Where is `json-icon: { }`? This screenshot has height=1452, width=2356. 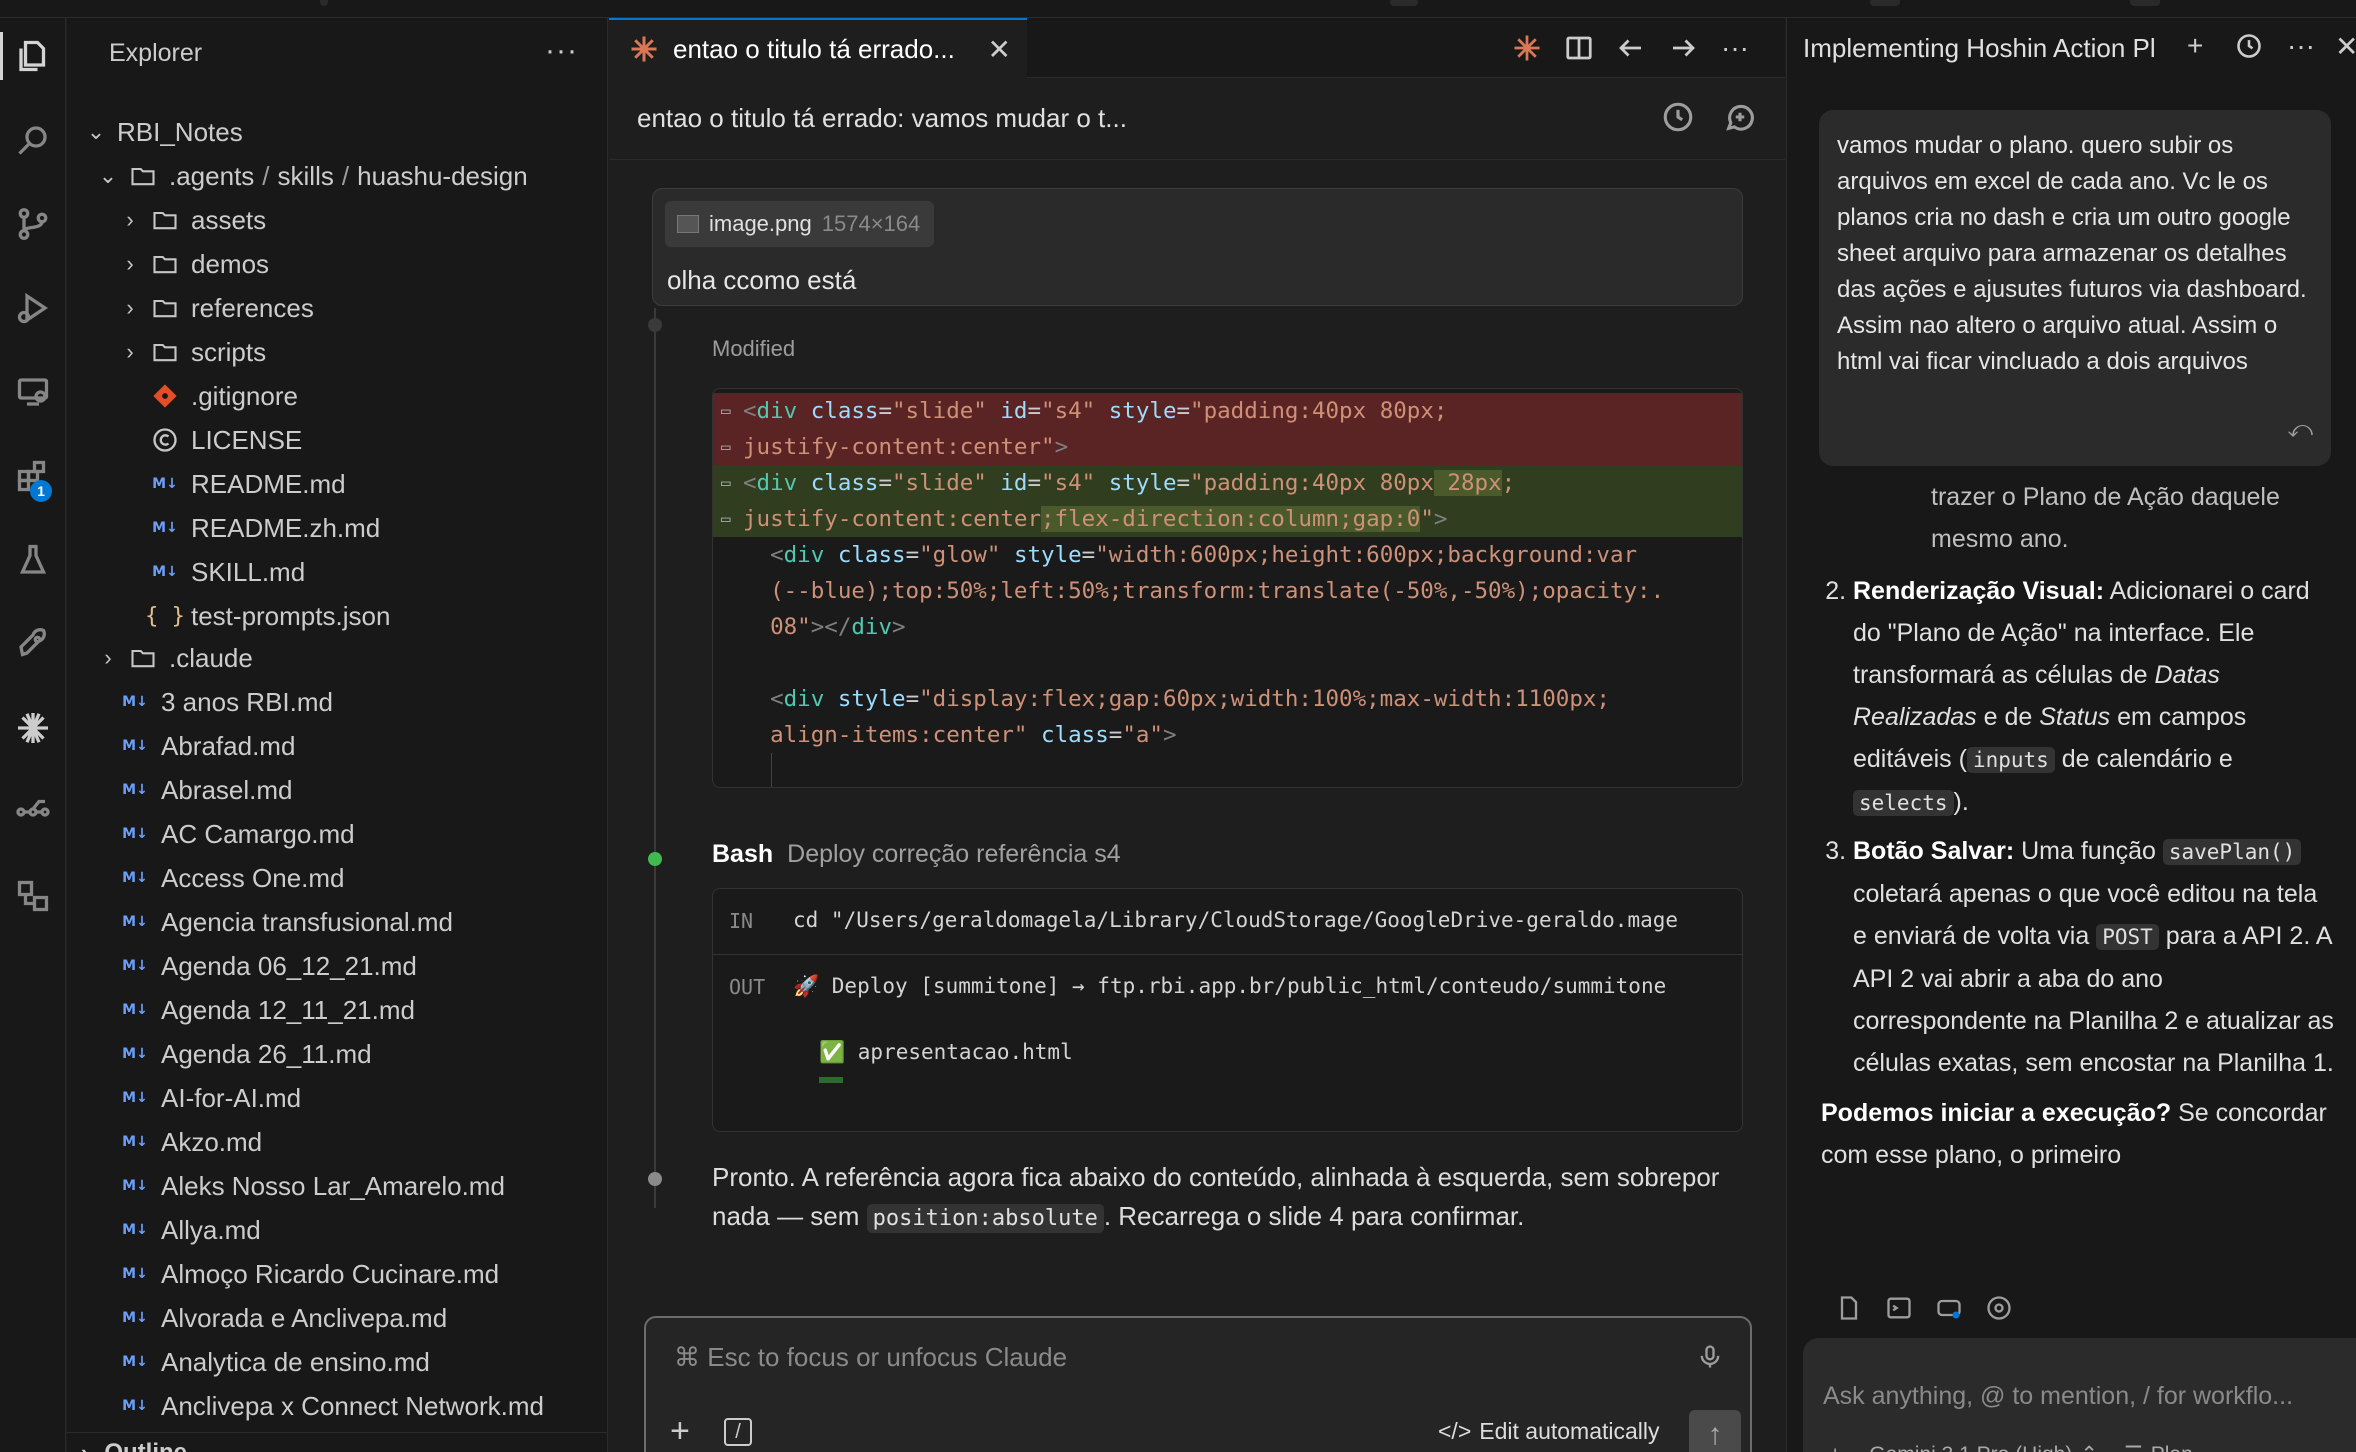 json-icon: { } is located at coordinates (165, 616).